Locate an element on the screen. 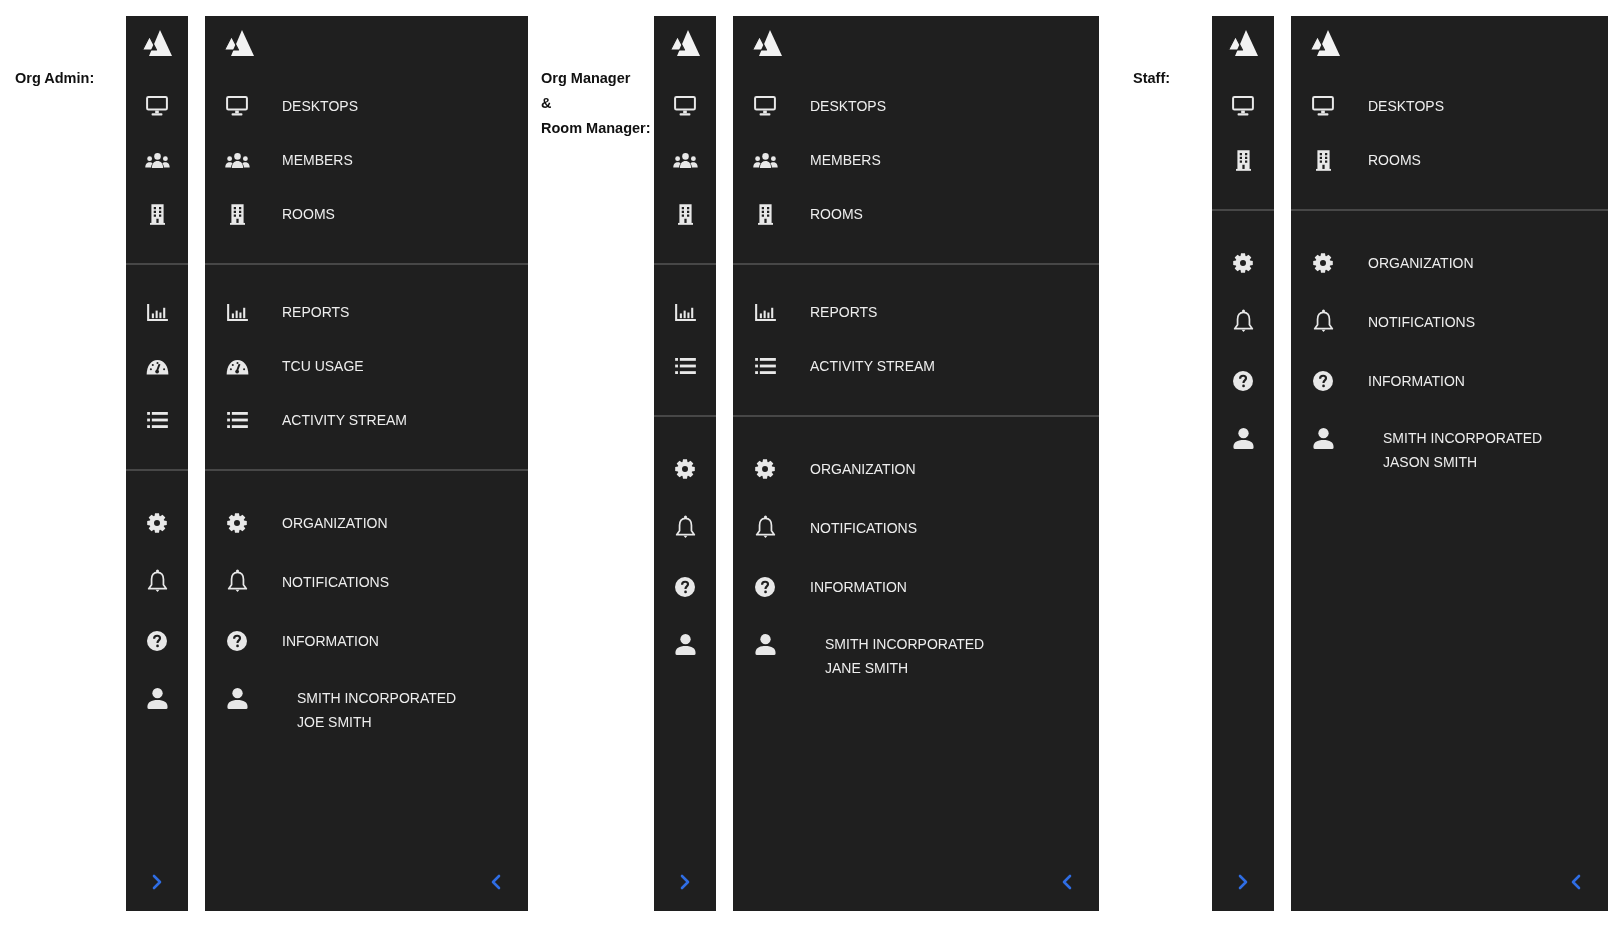  user-name: JASON SMITH is located at coordinates (1430, 462).